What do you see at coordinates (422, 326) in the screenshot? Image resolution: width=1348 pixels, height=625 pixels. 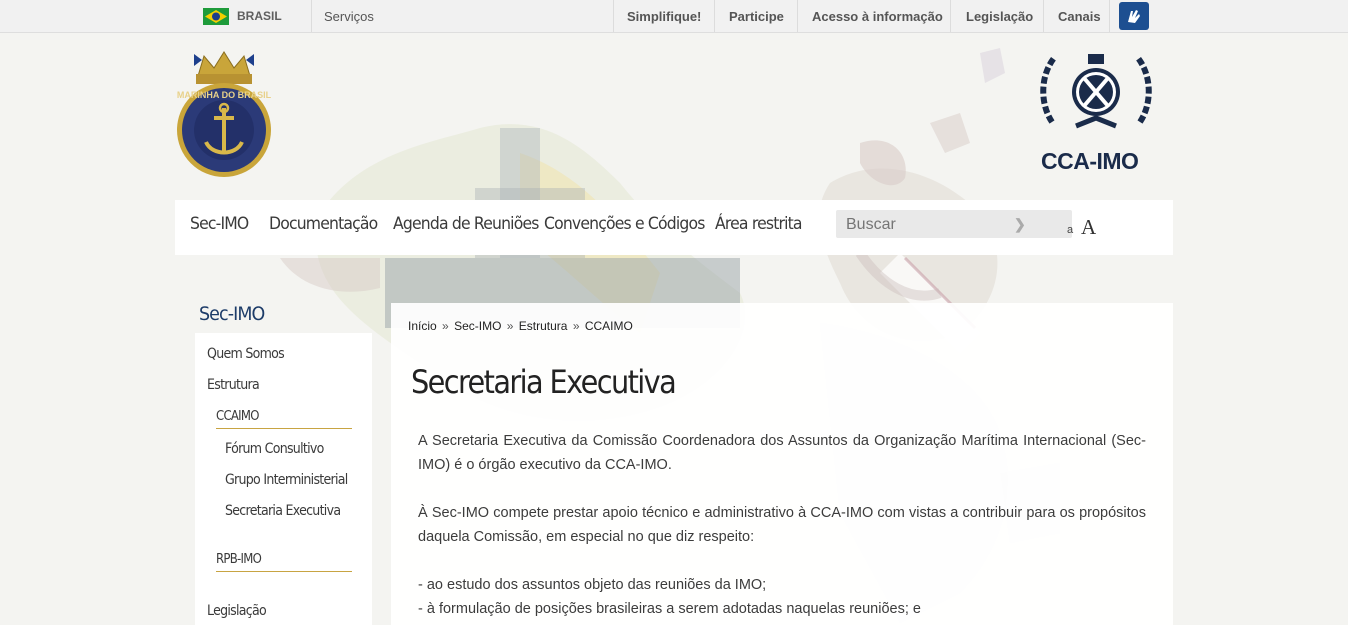 I see `breadcrumb-inicio: Início` at bounding box center [422, 326].